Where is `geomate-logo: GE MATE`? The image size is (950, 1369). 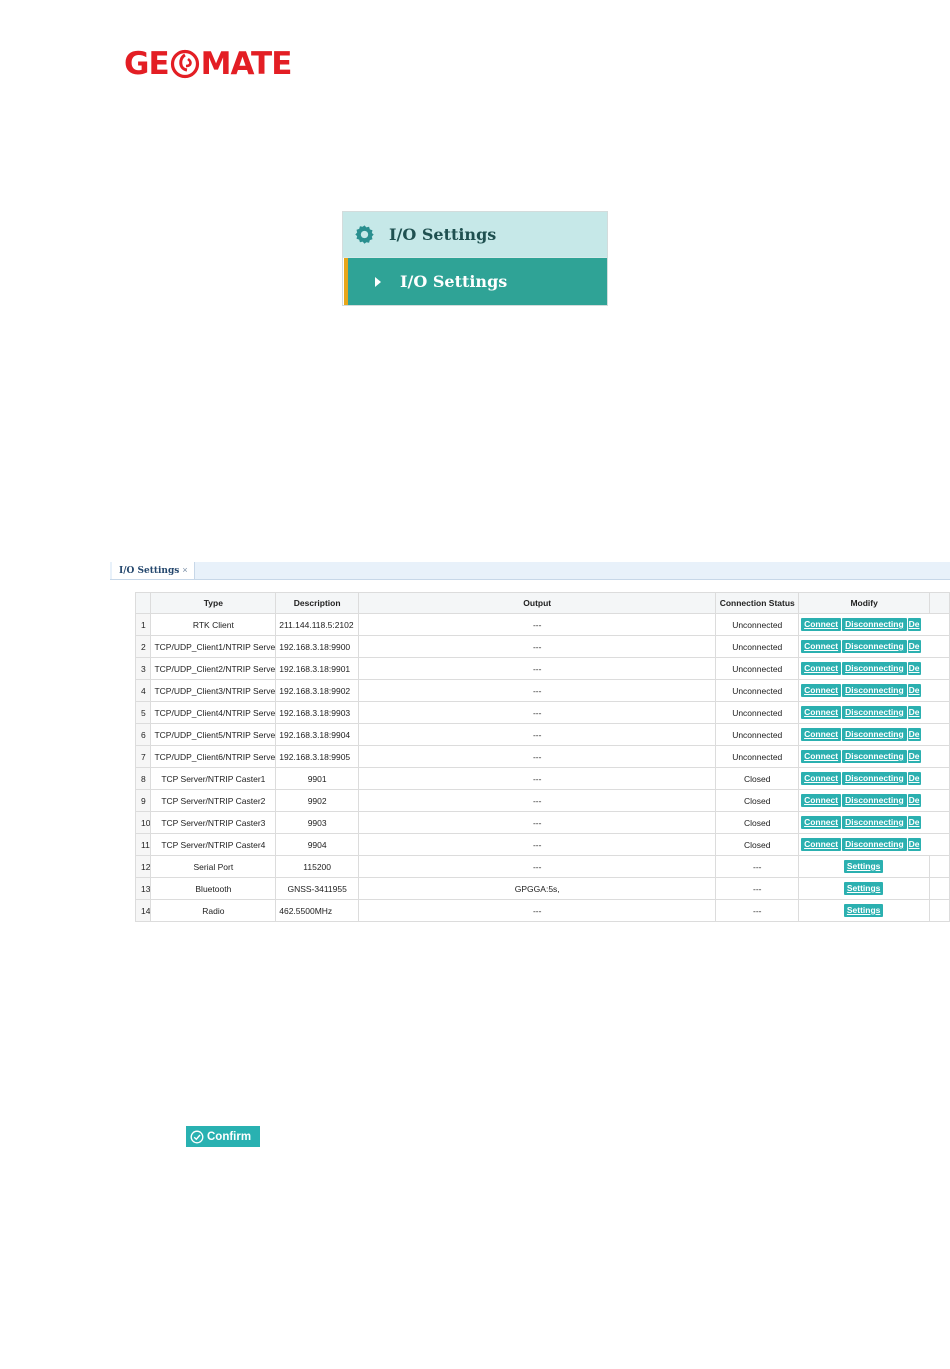 geomate-logo: GE MATE is located at coordinates (208, 64).